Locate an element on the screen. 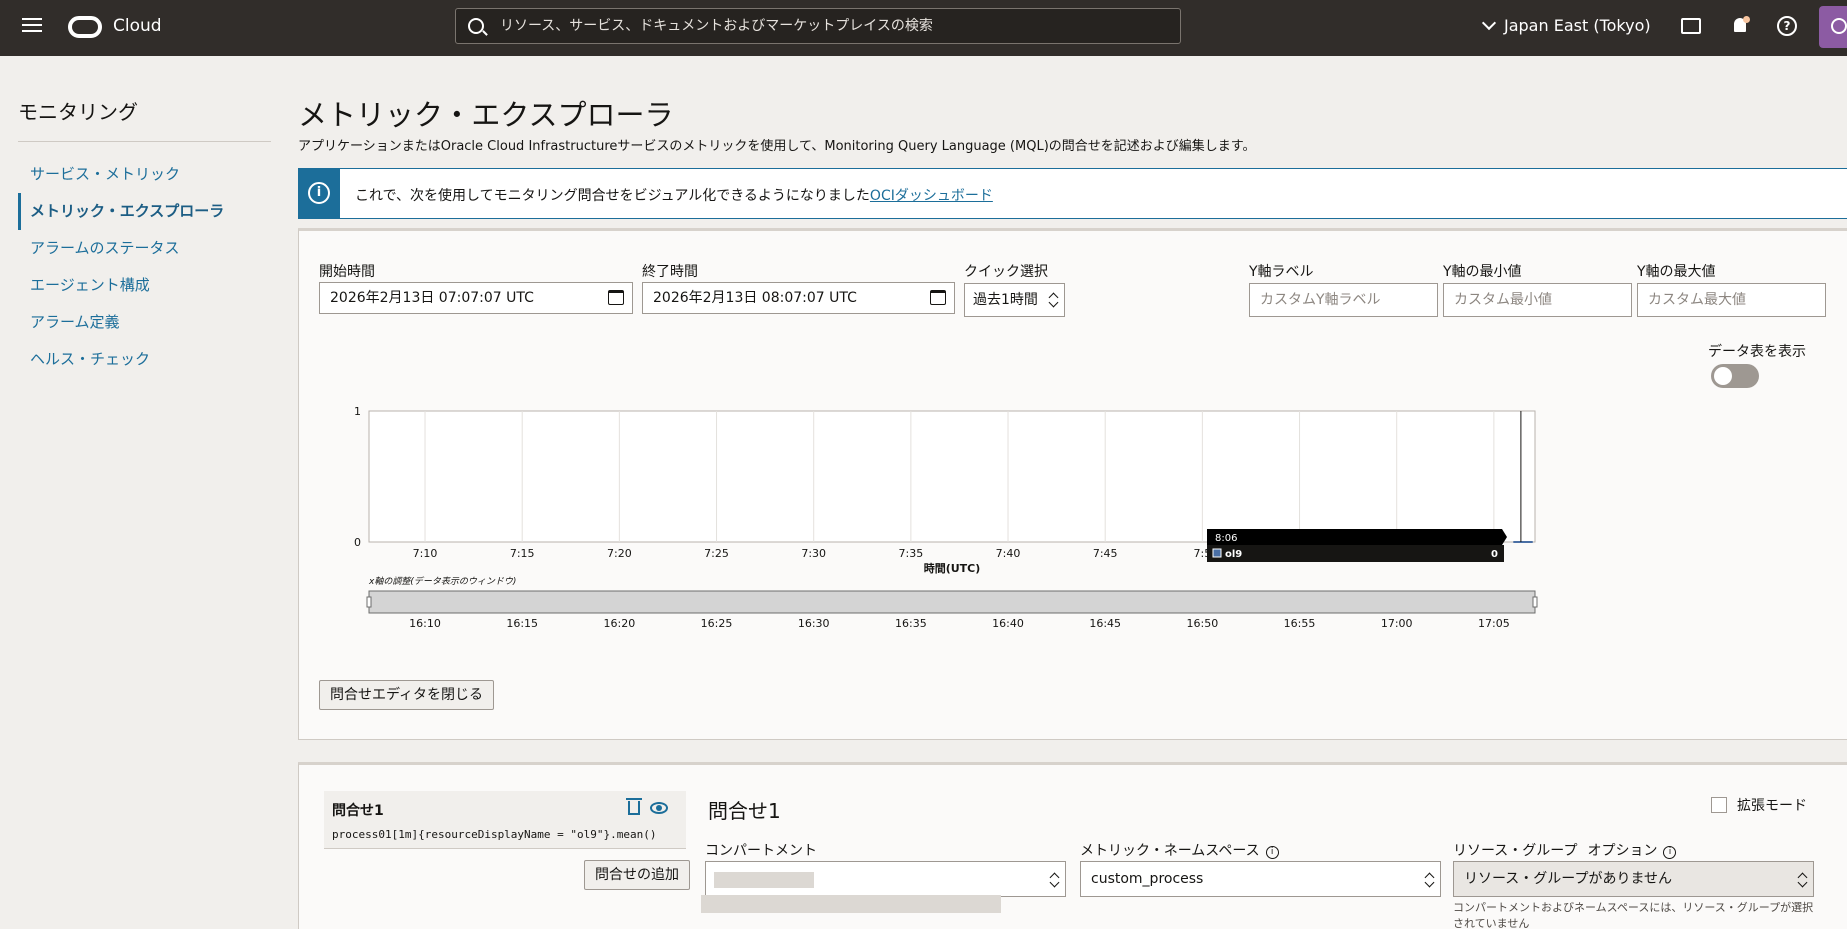 The width and height of the screenshot is (1847, 929). search-box is located at coordinates (818, 26).